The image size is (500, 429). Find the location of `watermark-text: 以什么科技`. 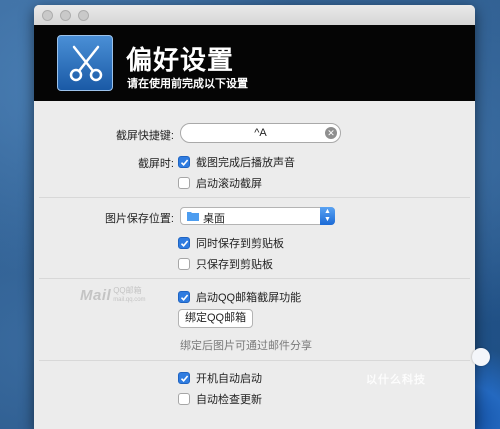

watermark-text: 以什么科技 is located at coordinates (396, 380).